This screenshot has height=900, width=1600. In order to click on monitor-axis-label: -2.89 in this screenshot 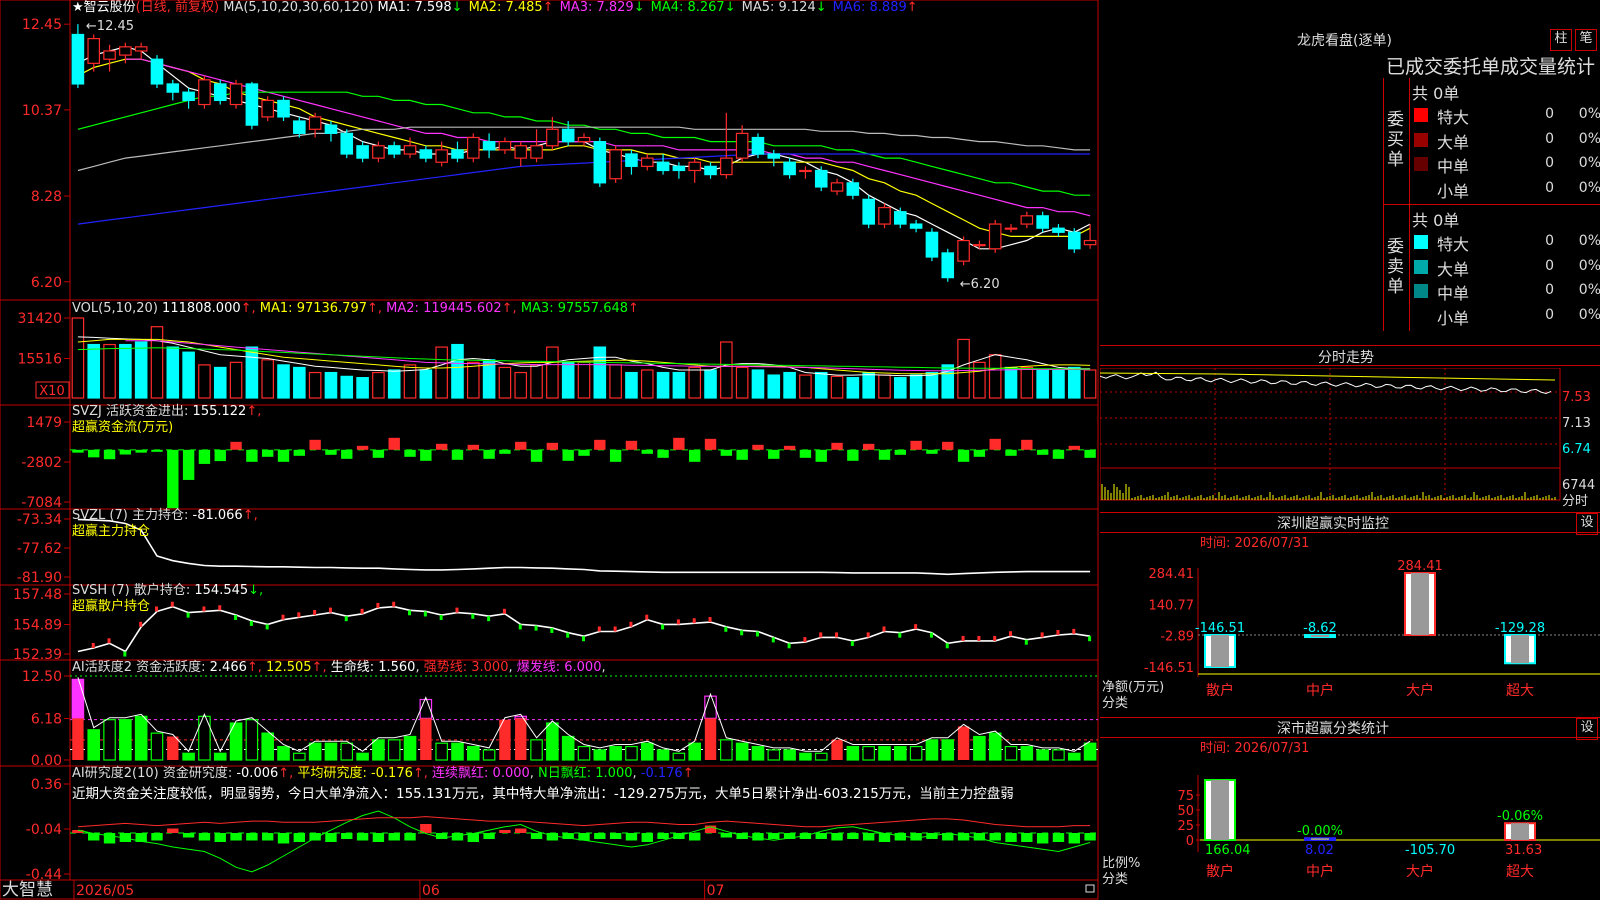, I will do `click(1177, 637)`.